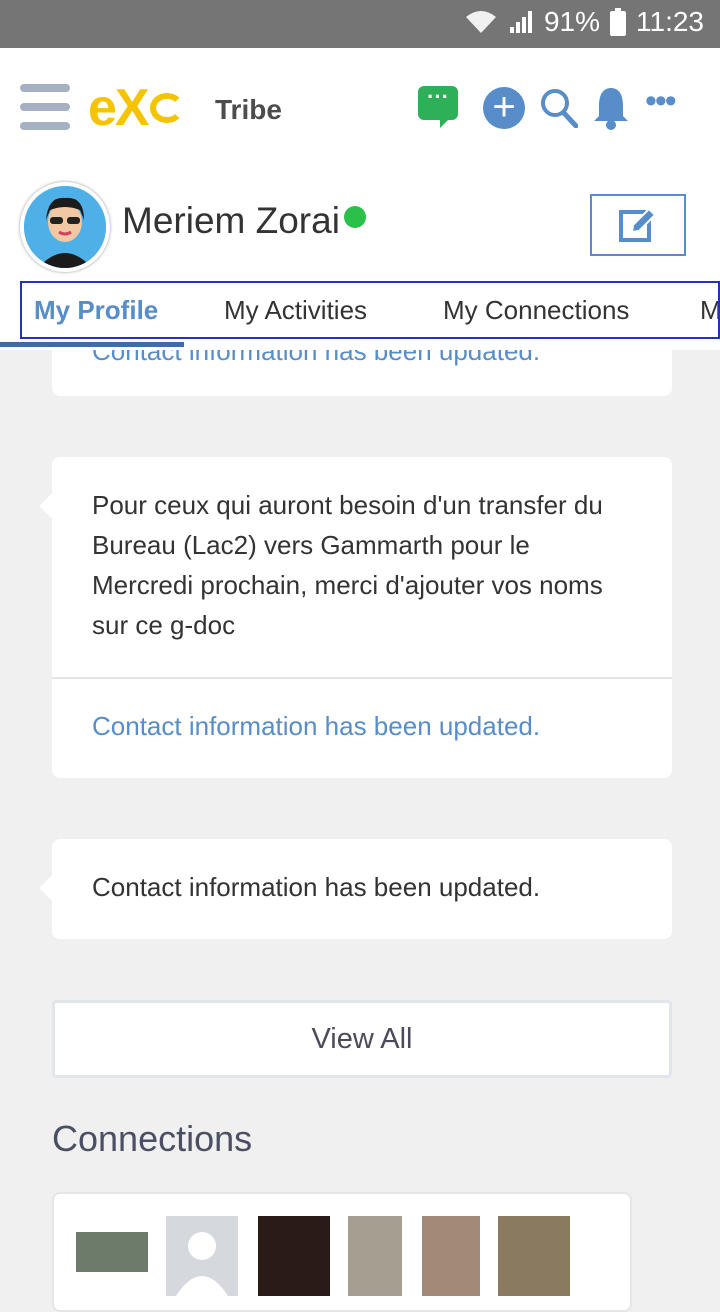 The height and width of the screenshot is (1312, 720). Describe the element at coordinates (362, 678) in the screenshot. I see `divider` at that location.